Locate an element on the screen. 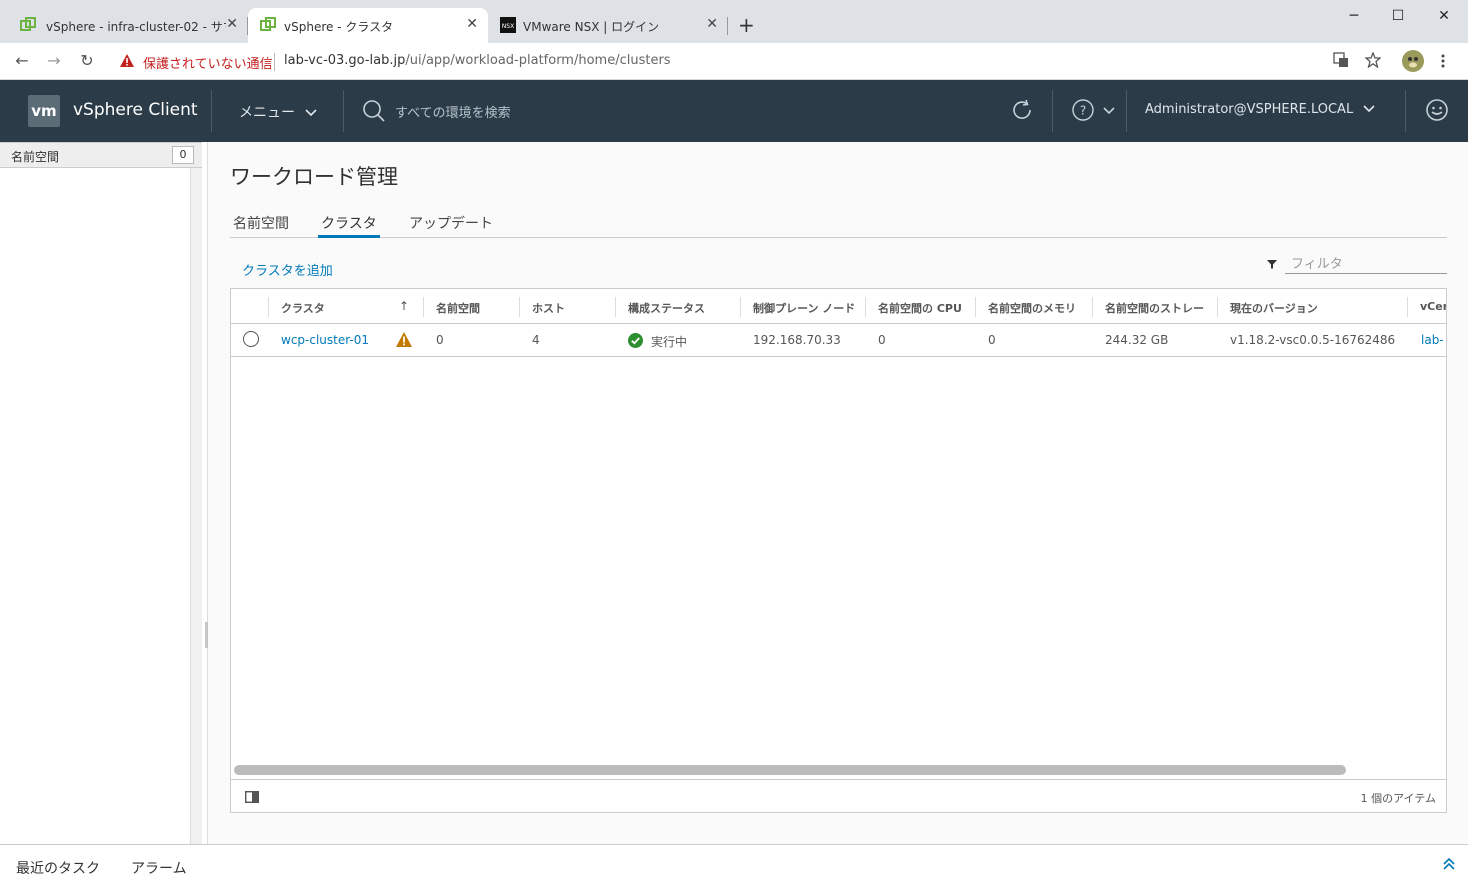  recent-tasks-tab: 最近のタスク is located at coordinates (58, 868).